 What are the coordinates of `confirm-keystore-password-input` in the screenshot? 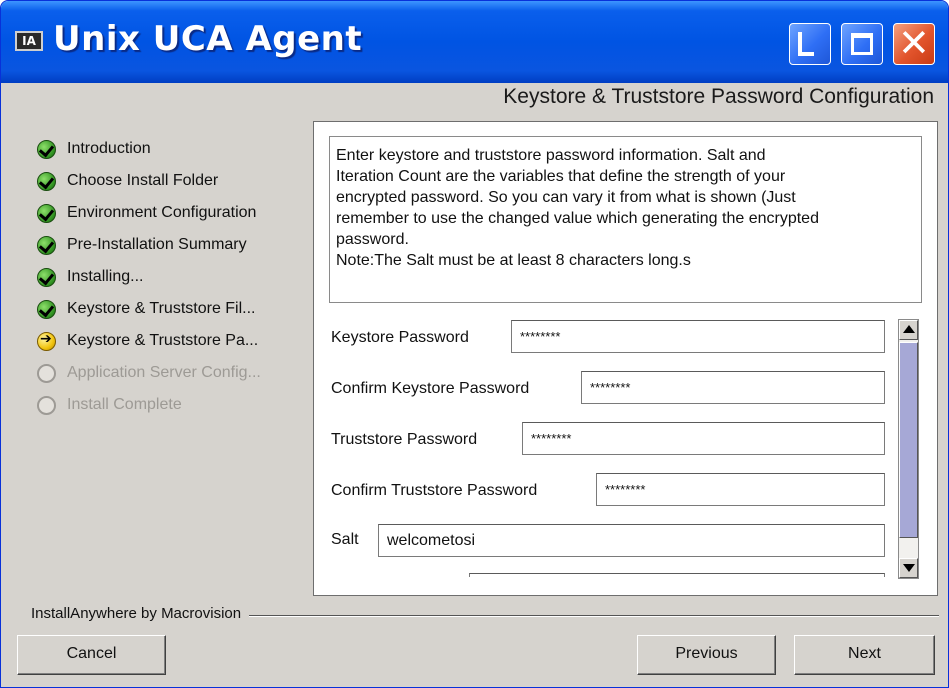 It's located at (733, 387).